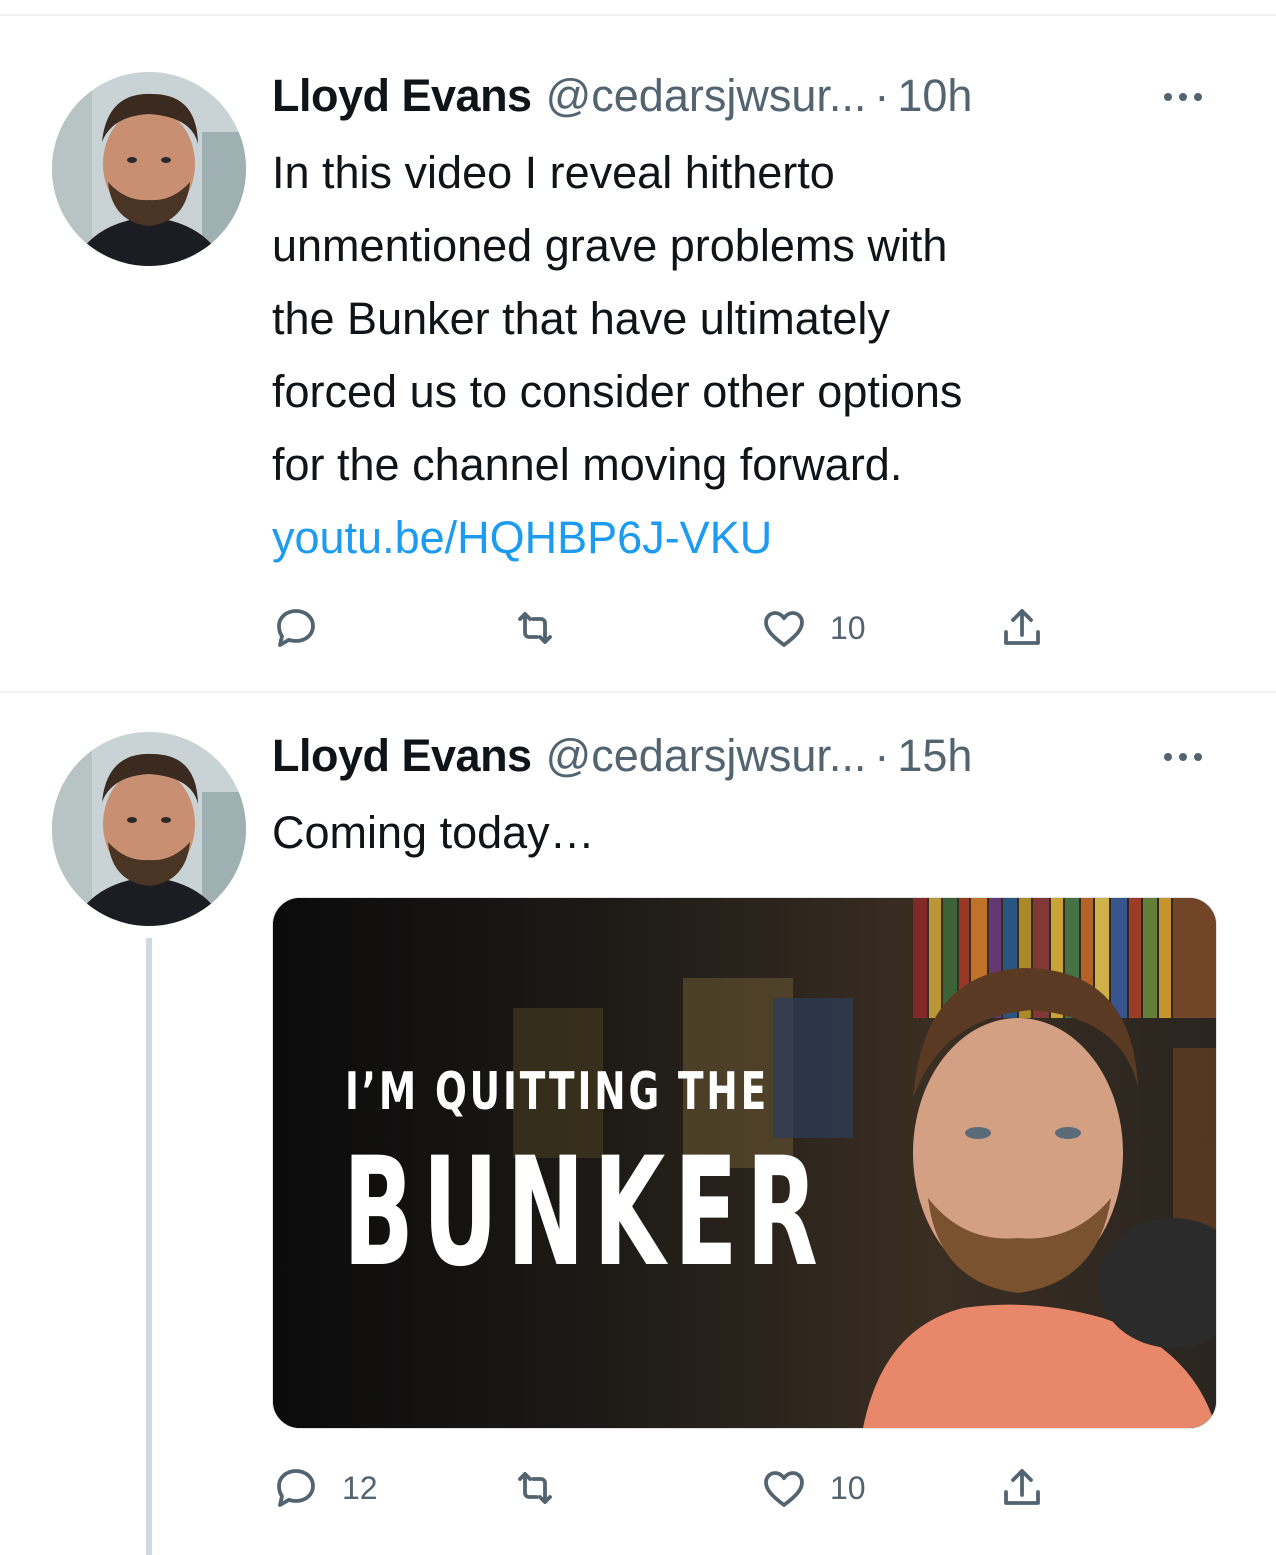 The width and height of the screenshot is (1276, 1555). What do you see at coordinates (934, 756) in the screenshot?
I see `tweet-timestamp: 15h` at bounding box center [934, 756].